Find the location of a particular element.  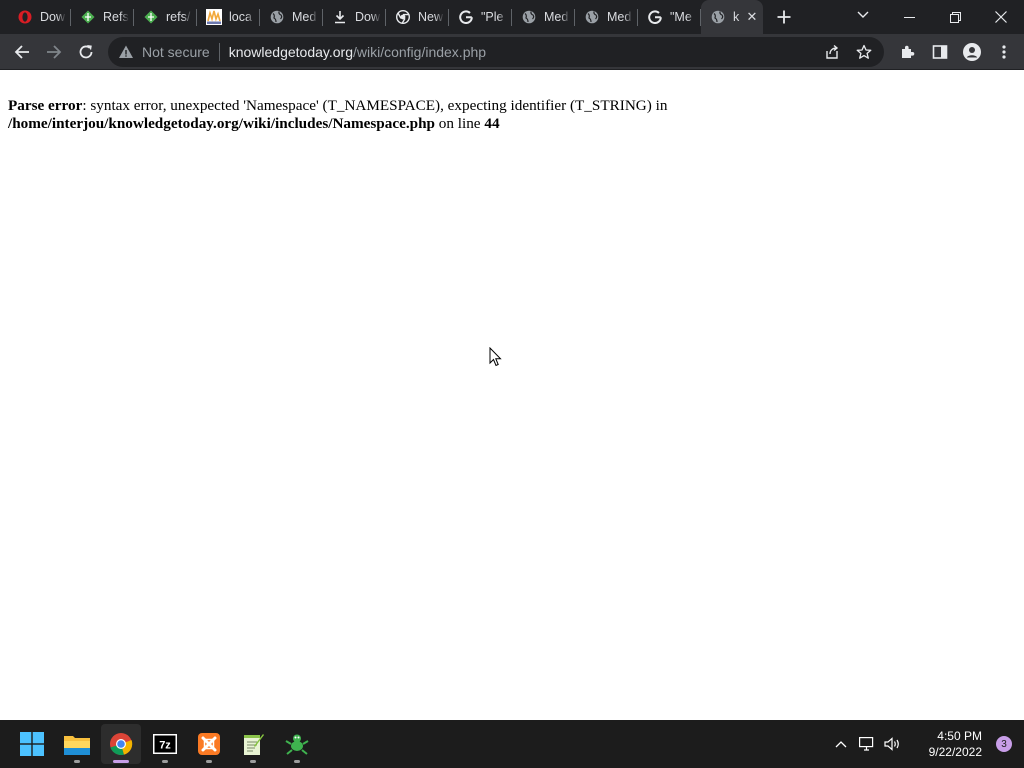

svg-text: 7z is located at coordinates (165, 746).